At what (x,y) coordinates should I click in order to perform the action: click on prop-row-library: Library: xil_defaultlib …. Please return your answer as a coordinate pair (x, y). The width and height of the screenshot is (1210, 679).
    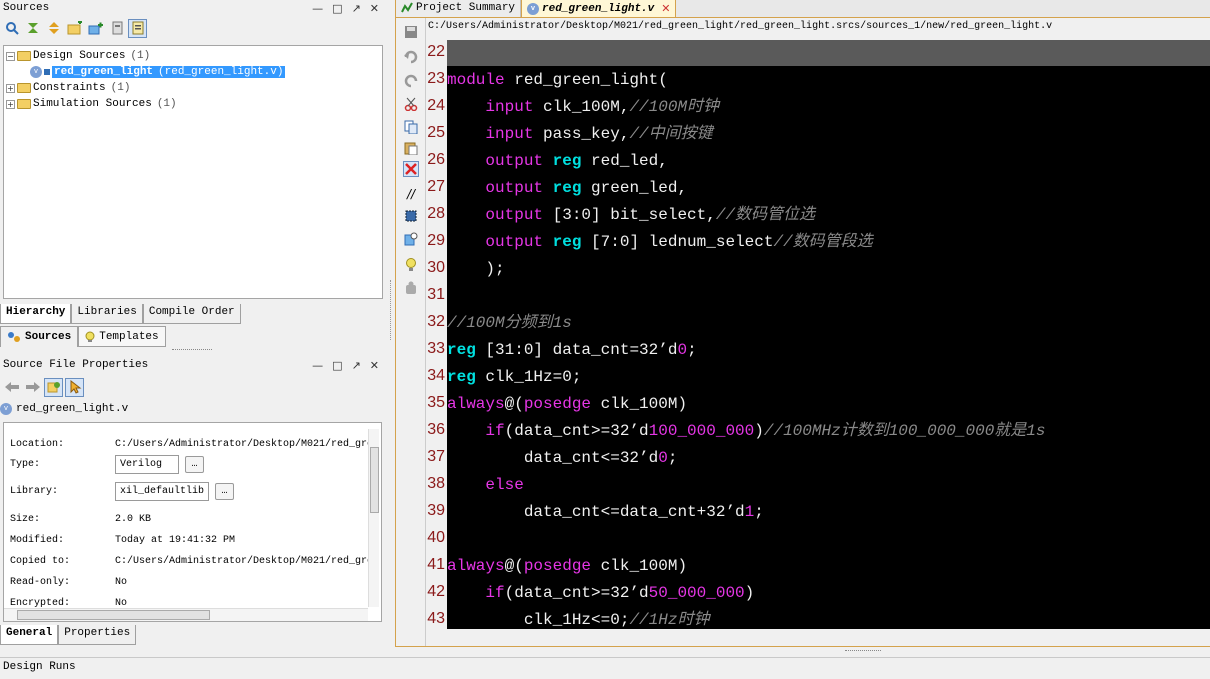
    Looking at the image, I should click on (122, 491).